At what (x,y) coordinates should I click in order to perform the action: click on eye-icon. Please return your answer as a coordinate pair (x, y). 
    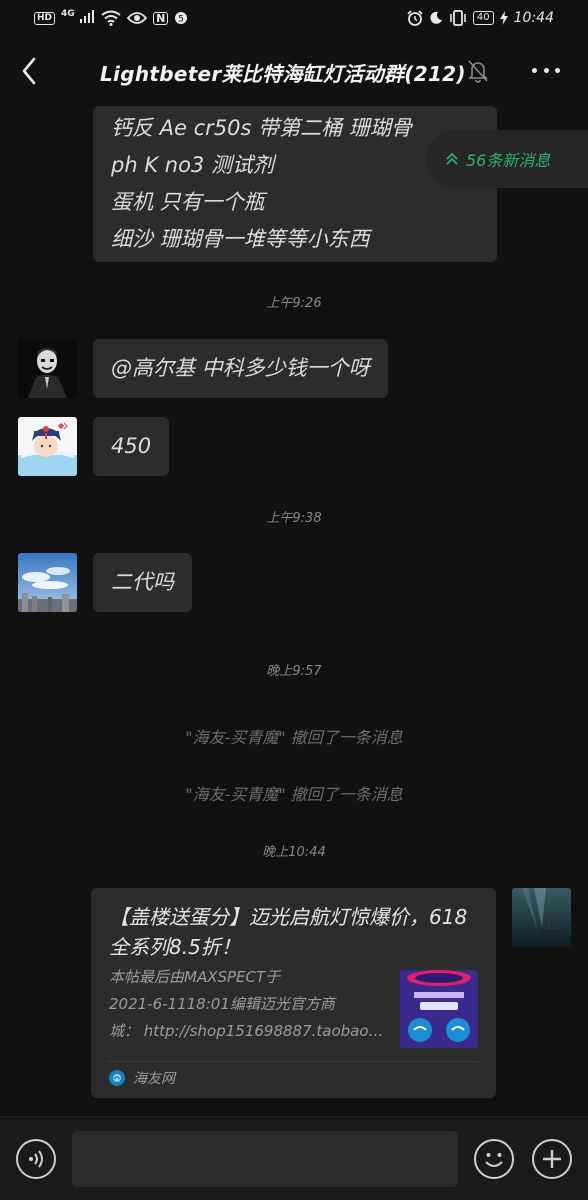
    Looking at the image, I should click on (137, 18).